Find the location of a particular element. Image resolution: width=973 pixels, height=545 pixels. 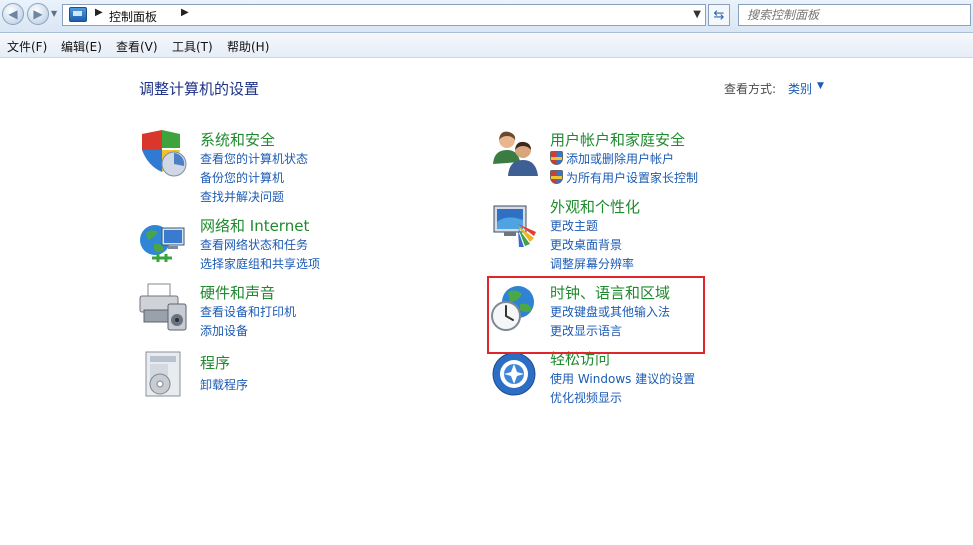

security-shield-icon is located at coordinates (163, 153).